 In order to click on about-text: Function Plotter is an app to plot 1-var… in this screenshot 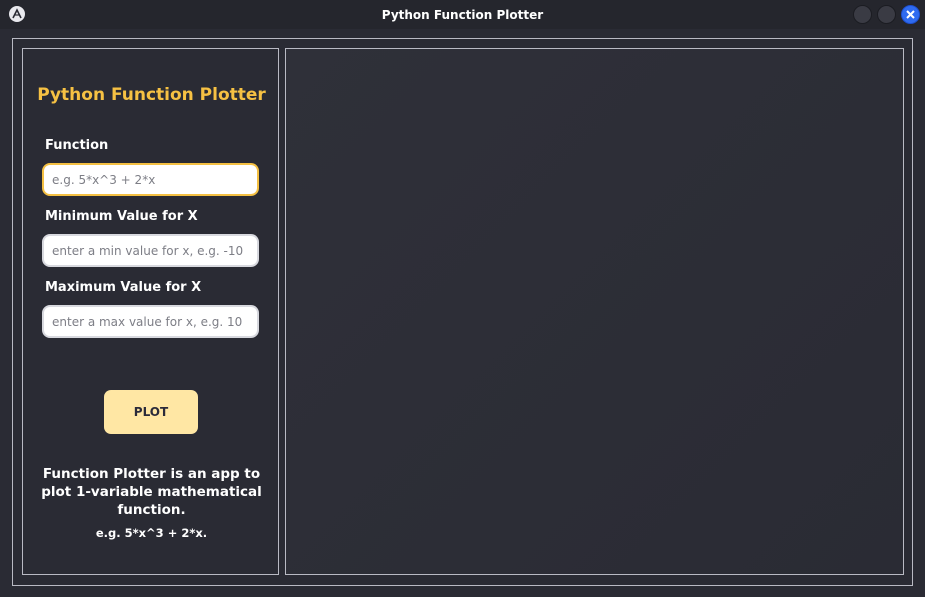, I will do `click(151, 492)`.